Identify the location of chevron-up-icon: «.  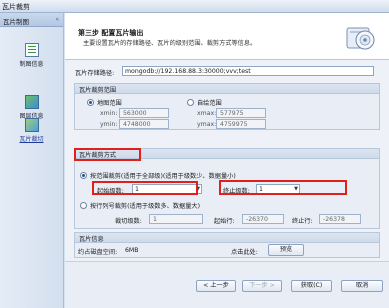
(57, 19).